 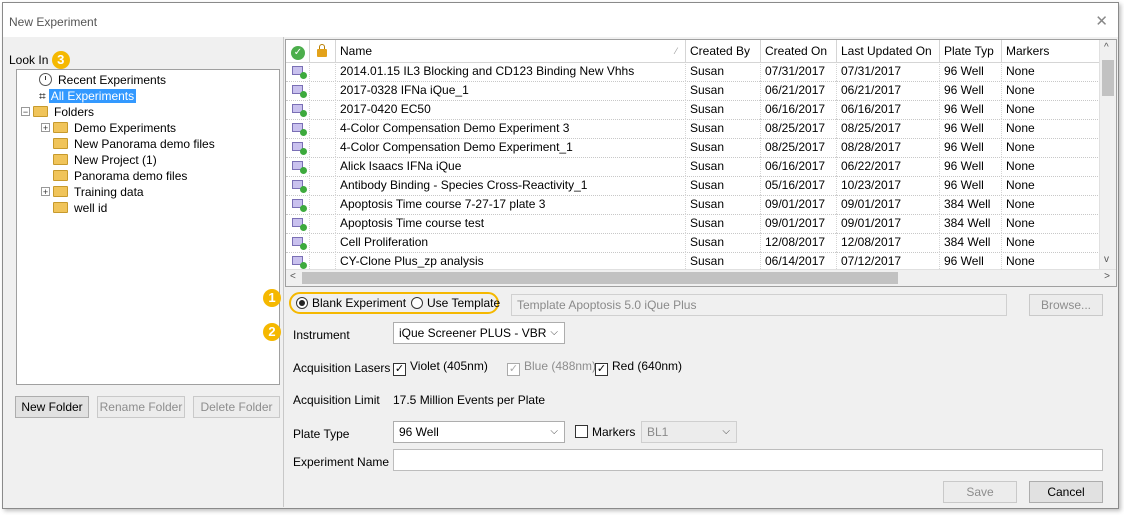 I want to click on scroll-up-icon: ^, so click(x=1106, y=47).